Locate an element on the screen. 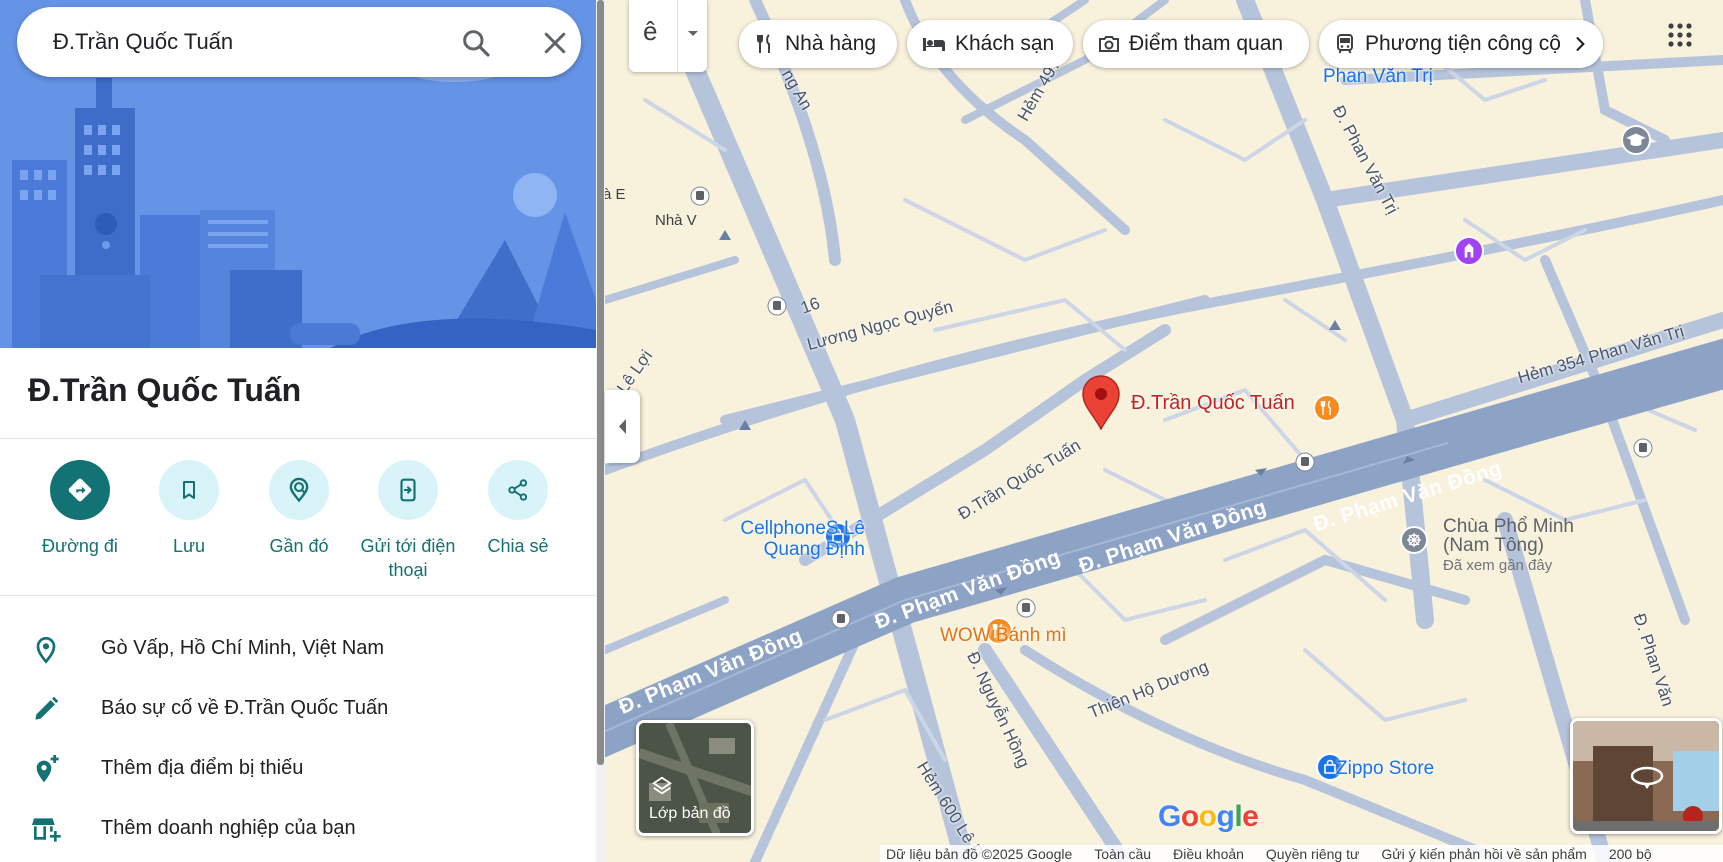  zippo-store-label: Zippo Store is located at coordinates (1385, 768).